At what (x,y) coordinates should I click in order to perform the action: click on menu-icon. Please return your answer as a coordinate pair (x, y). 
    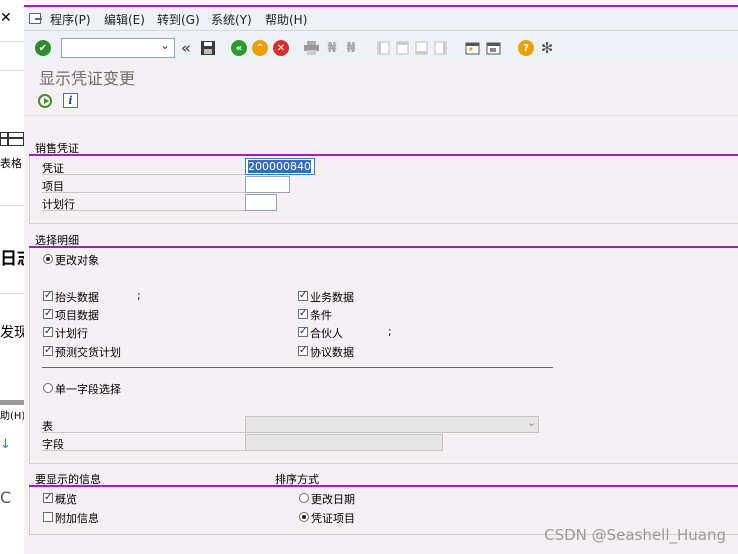
    Looking at the image, I should click on (35, 18).